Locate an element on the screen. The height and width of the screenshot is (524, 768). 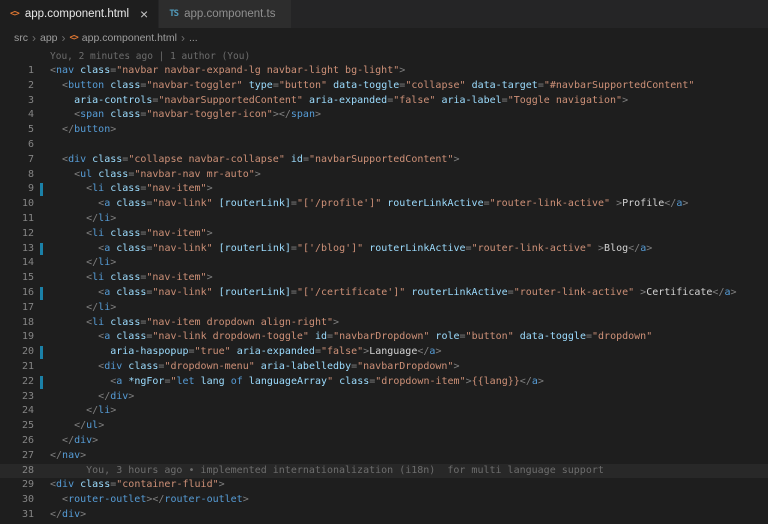
line-number: 12 is located at coordinates (27, 233).